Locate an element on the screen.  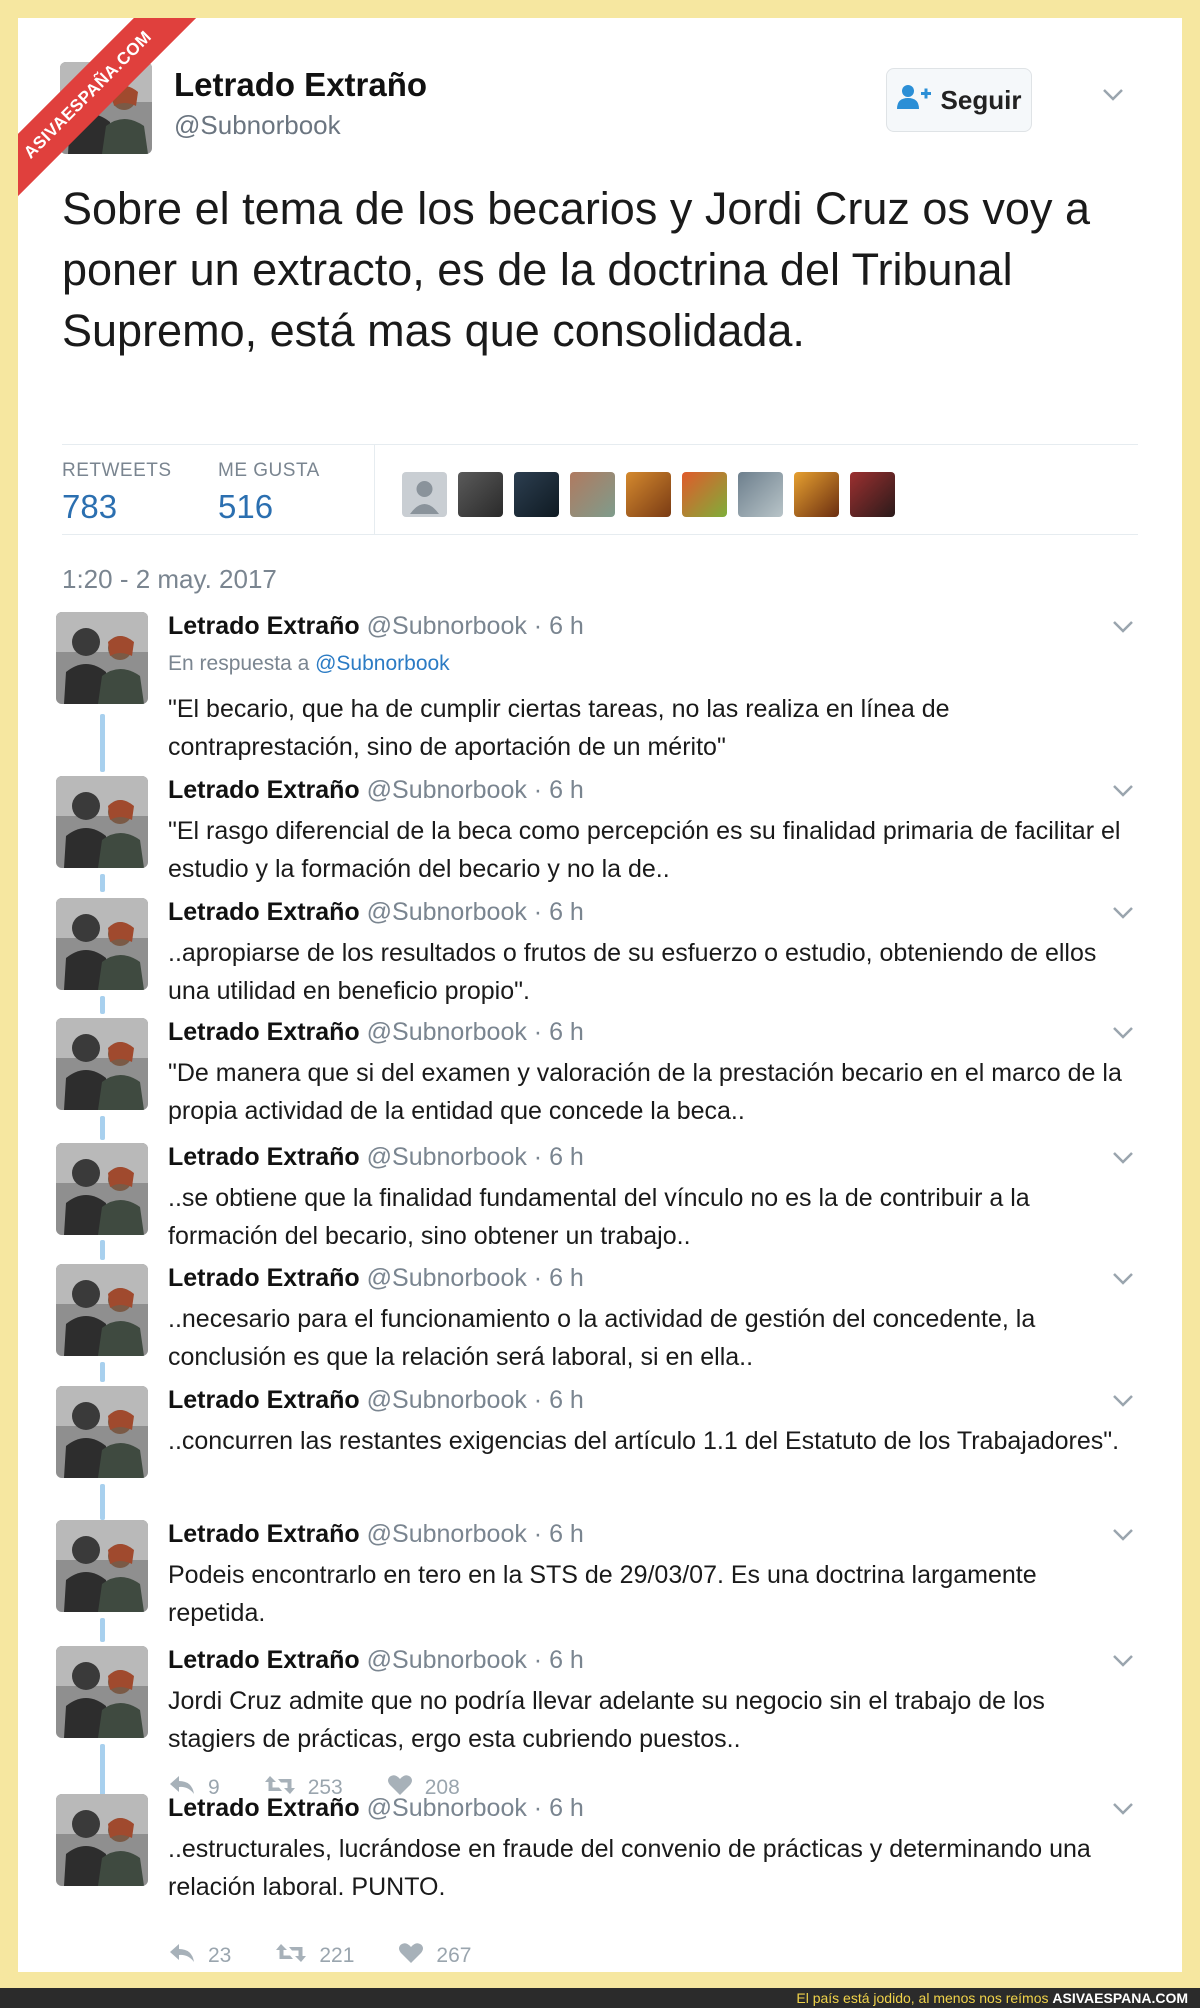
follow-button: Seguir is located at coordinates (959, 100).